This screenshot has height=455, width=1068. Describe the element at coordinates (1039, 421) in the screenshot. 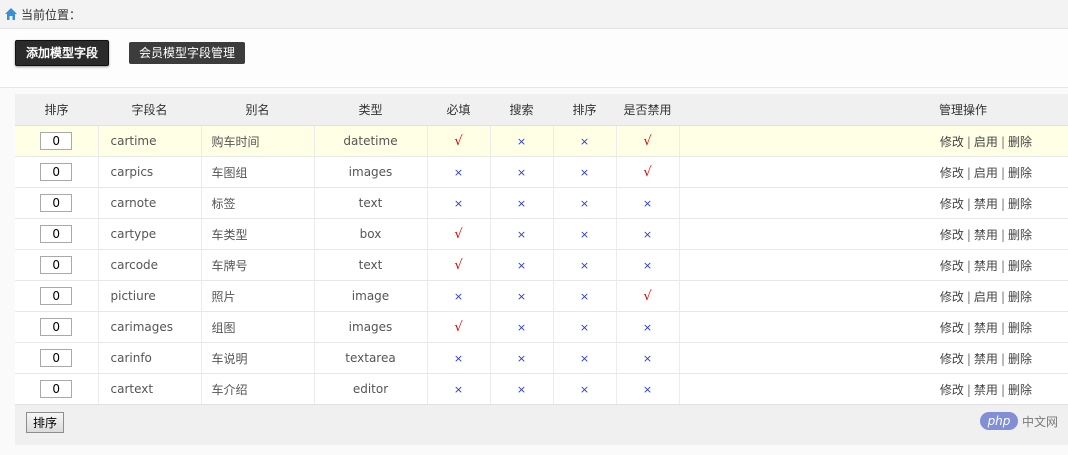

I see `watermark-text: 中文网` at that location.